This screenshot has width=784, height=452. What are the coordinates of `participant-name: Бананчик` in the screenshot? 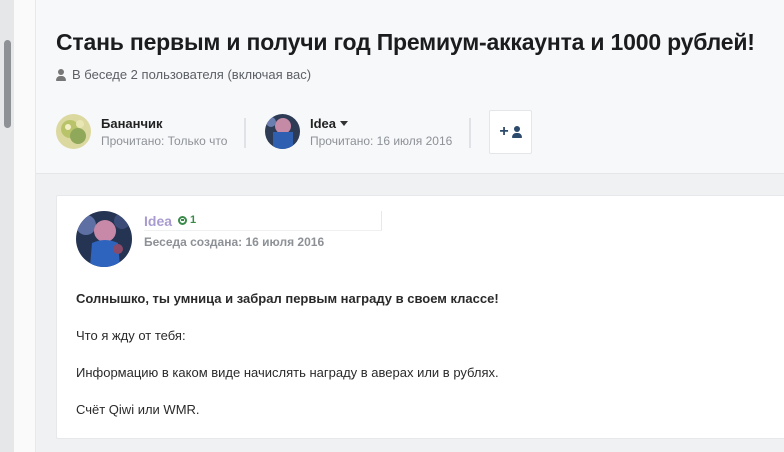 It's located at (132, 123).